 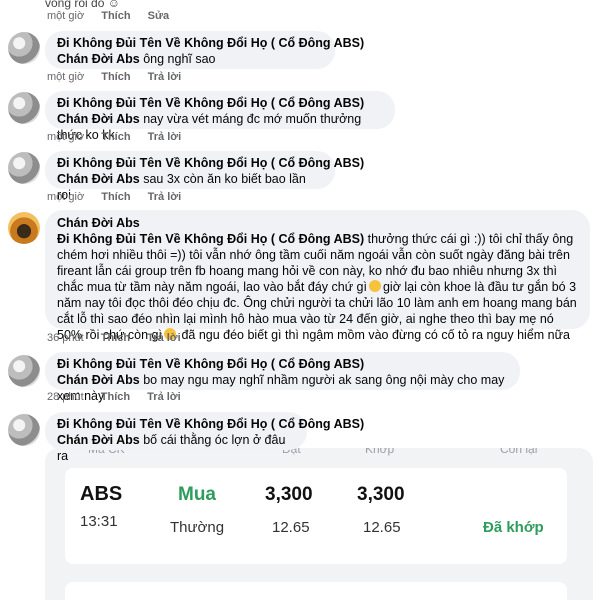 What do you see at coordinates (382, 527) in the screenshot?
I see `matched-price: 12.65` at bounding box center [382, 527].